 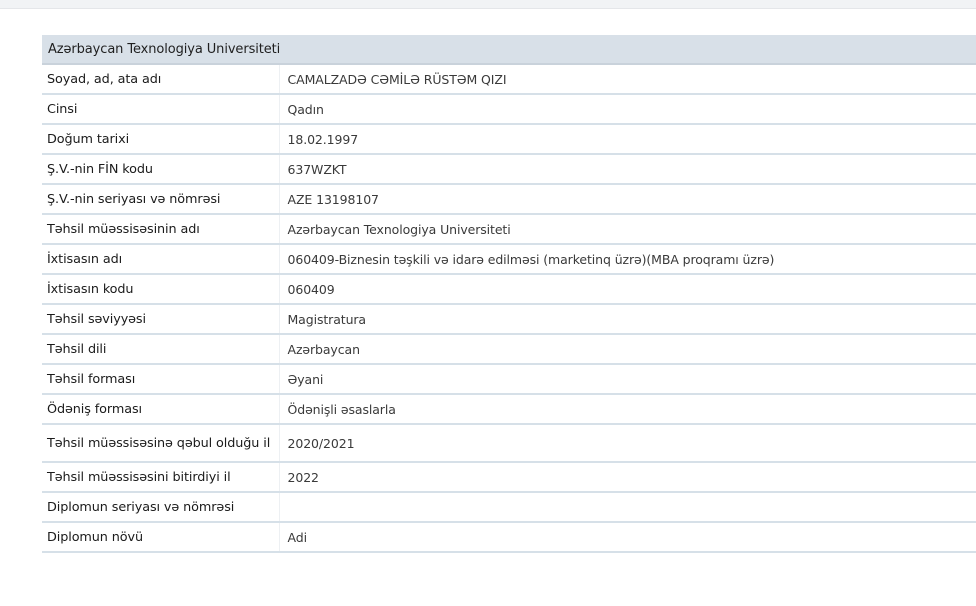 What do you see at coordinates (161, 139) in the screenshot?
I see `row-label: Doğum tarixi` at bounding box center [161, 139].